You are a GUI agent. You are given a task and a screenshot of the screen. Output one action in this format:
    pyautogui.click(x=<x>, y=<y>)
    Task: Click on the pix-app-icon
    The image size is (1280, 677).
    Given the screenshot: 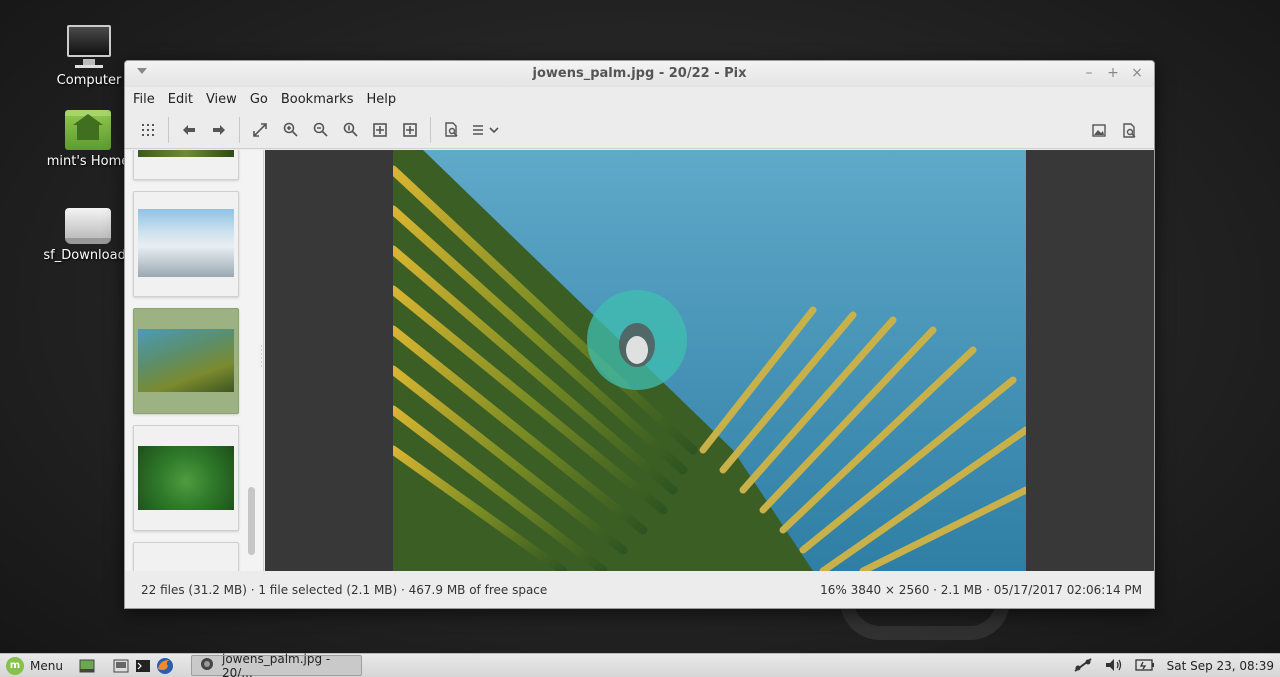 What is the action you would take?
    pyautogui.click(x=207, y=665)
    